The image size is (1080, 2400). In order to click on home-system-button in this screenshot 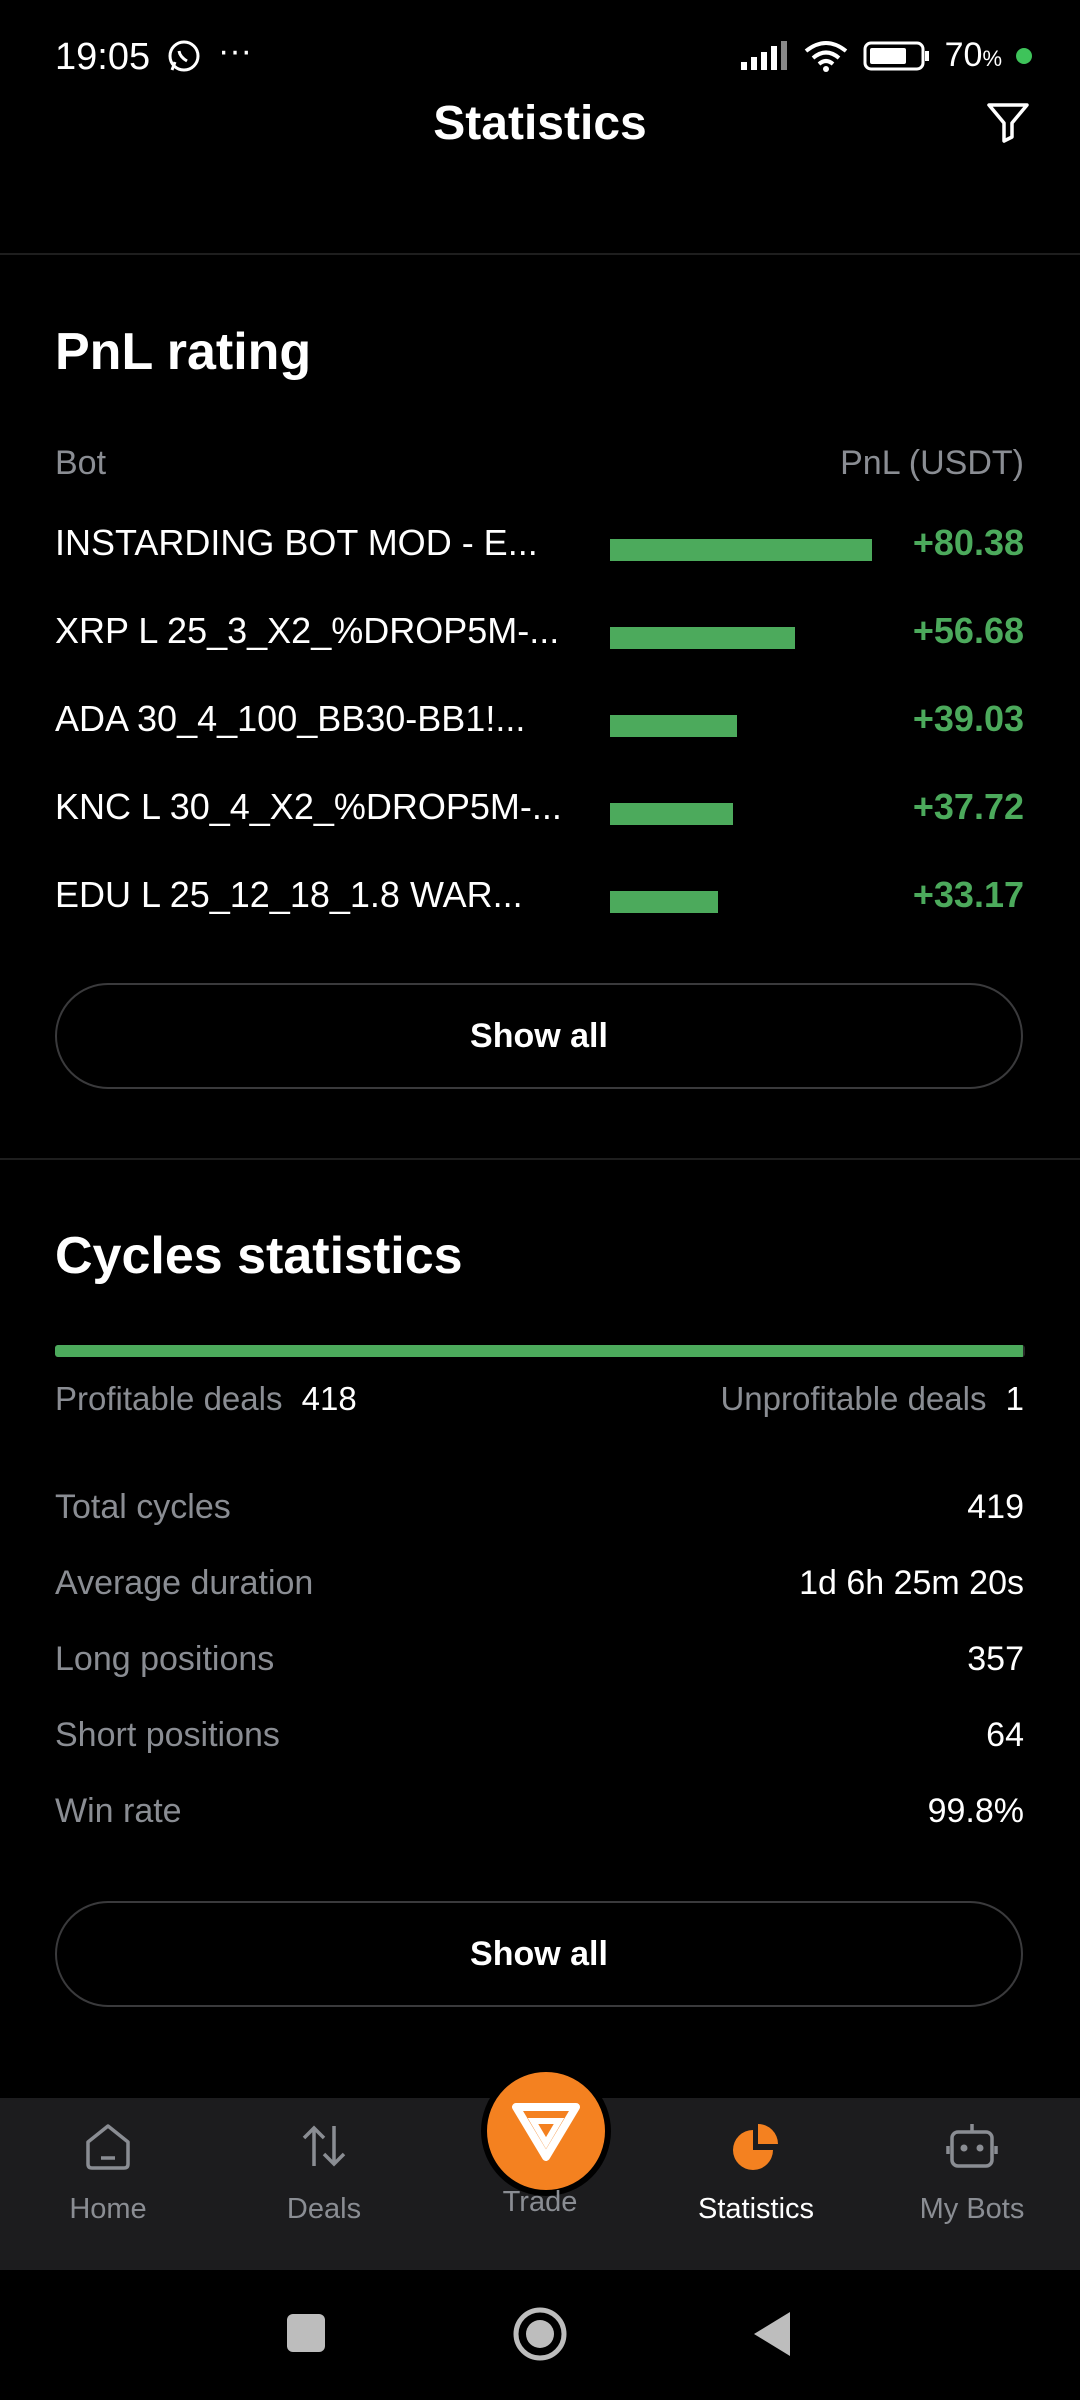, I will do `click(540, 2334)`.